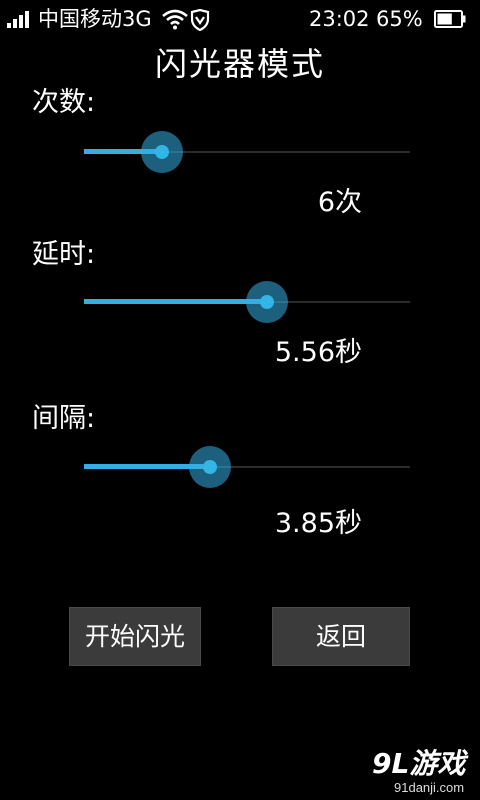 The width and height of the screenshot is (480, 800). What do you see at coordinates (247, 152) in the screenshot?
I see `count-slider` at bounding box center [247, 152].